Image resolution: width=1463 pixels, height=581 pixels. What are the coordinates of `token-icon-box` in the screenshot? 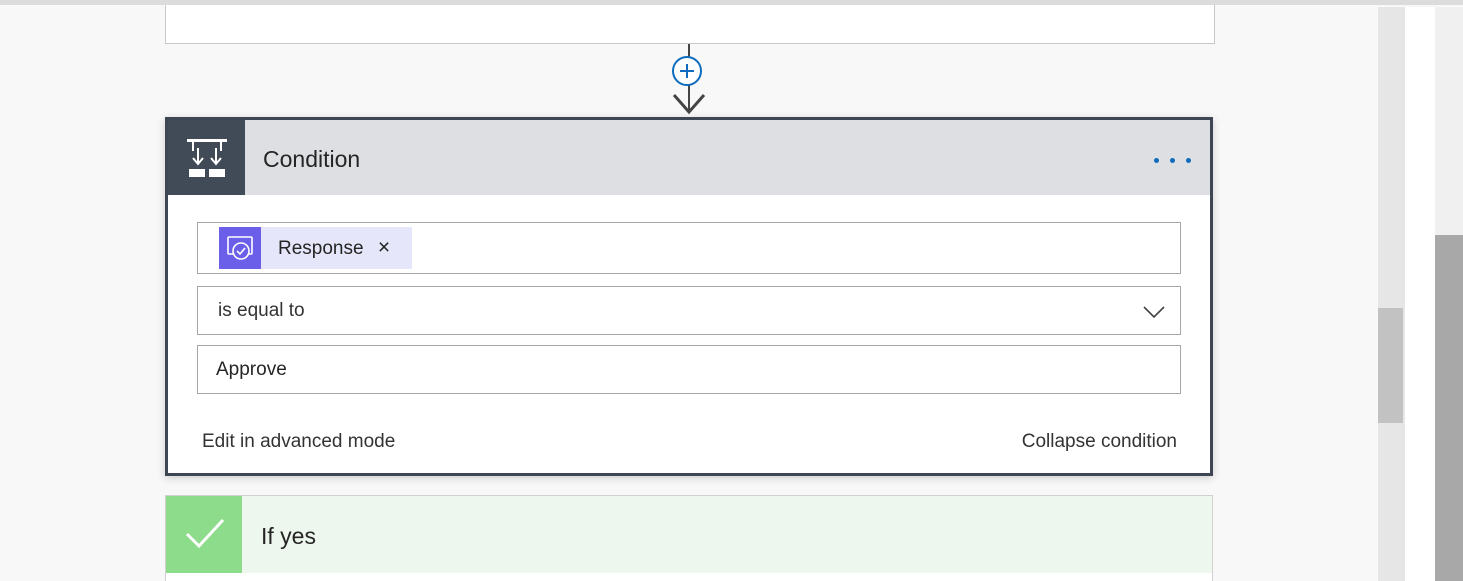 It's located at (240, 248).